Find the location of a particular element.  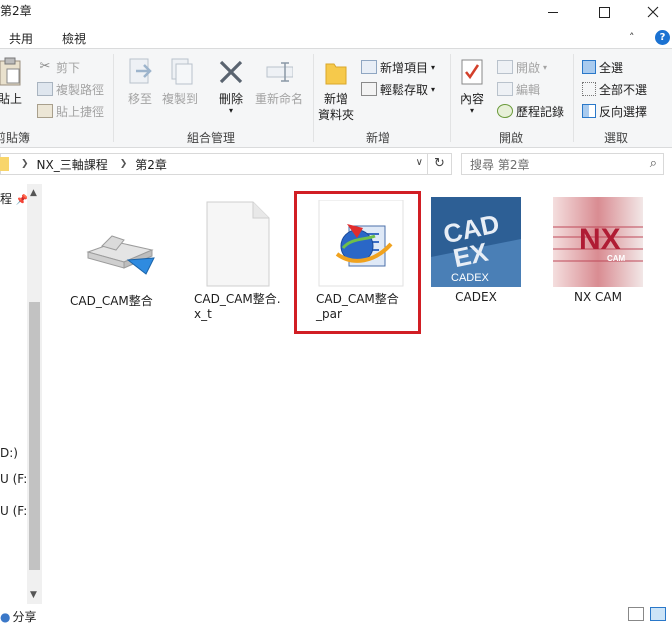

new-item-icon is located at coordinates (369, 67).